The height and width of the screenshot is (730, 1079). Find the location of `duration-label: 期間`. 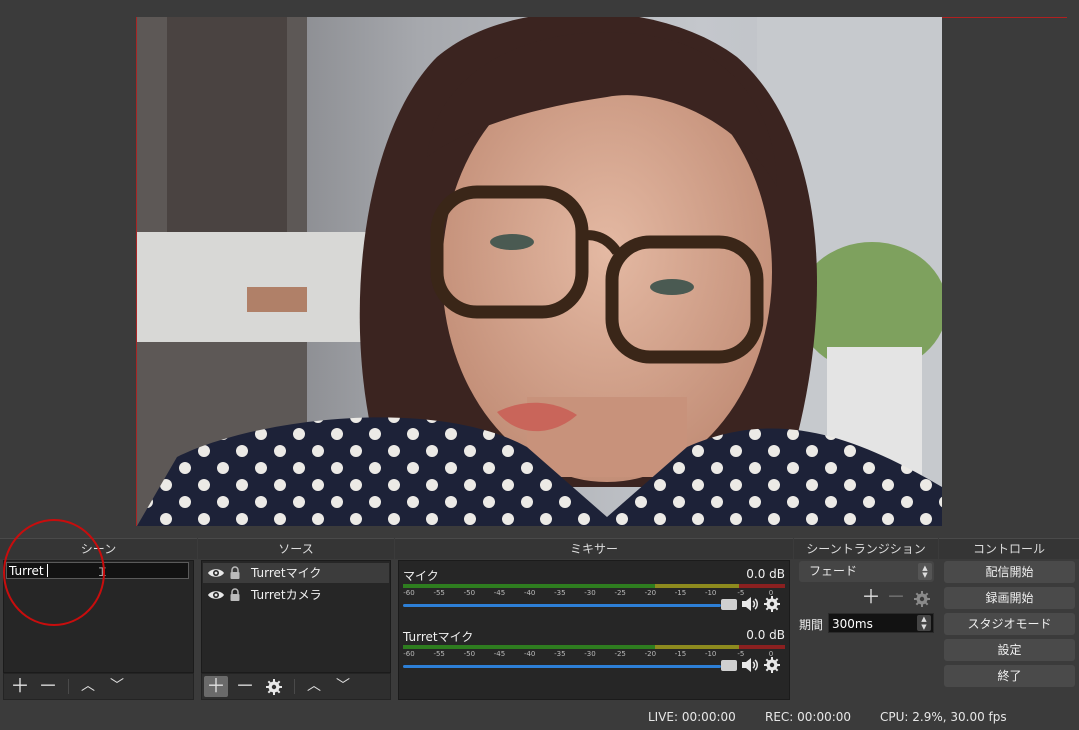

duration-label: 期間 is located at coordinates (811, 625).